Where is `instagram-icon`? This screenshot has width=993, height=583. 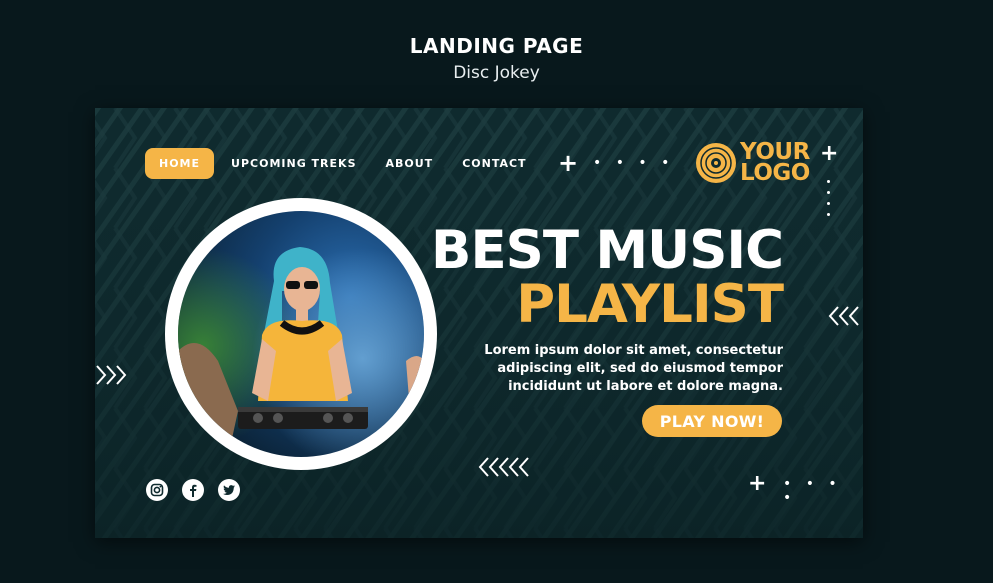 instagram-icon is located at coordinates (157, 490).